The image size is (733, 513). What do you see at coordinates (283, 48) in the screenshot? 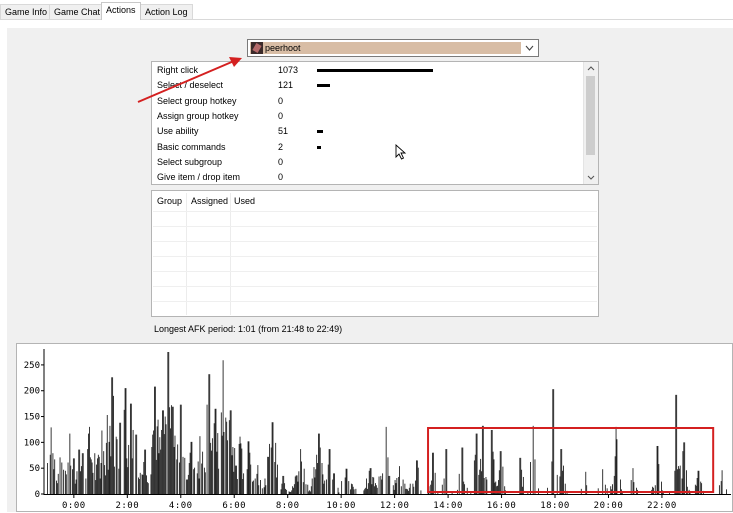
I see `player-name: peerhoot` at bounding box center [283, 48].